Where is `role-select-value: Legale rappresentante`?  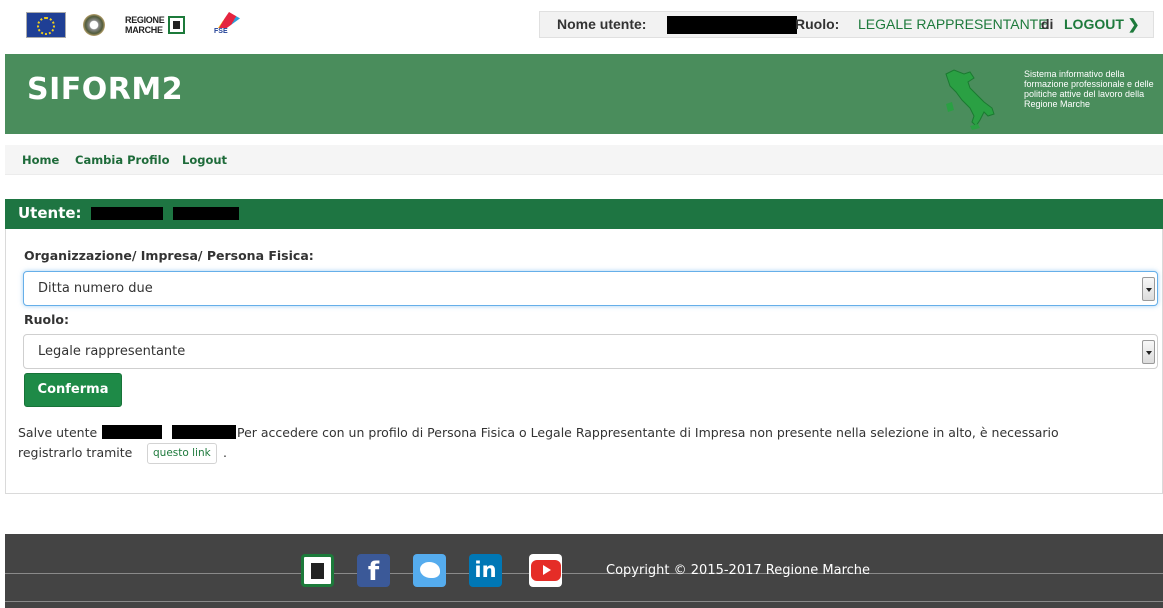 role-select-value: Legale rappresentante is located at coordinates (112, 351).